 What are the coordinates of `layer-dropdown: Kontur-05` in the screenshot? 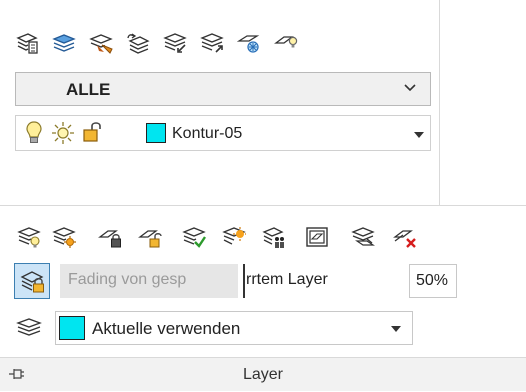 It's located at (223, 133).